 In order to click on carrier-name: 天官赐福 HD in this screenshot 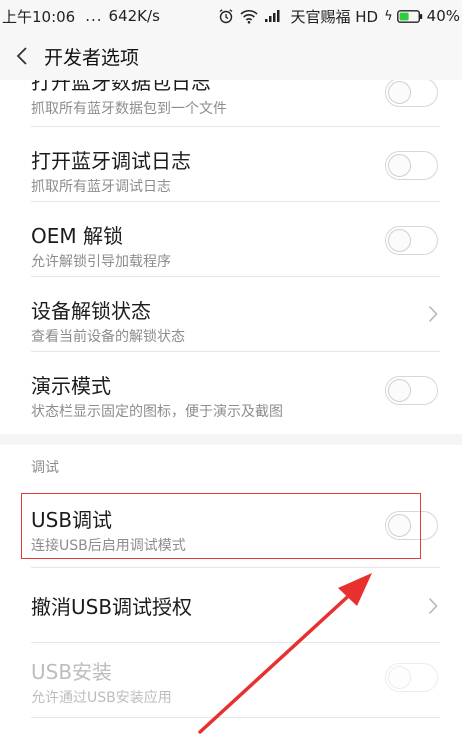, I will do `click(334, 16)`.